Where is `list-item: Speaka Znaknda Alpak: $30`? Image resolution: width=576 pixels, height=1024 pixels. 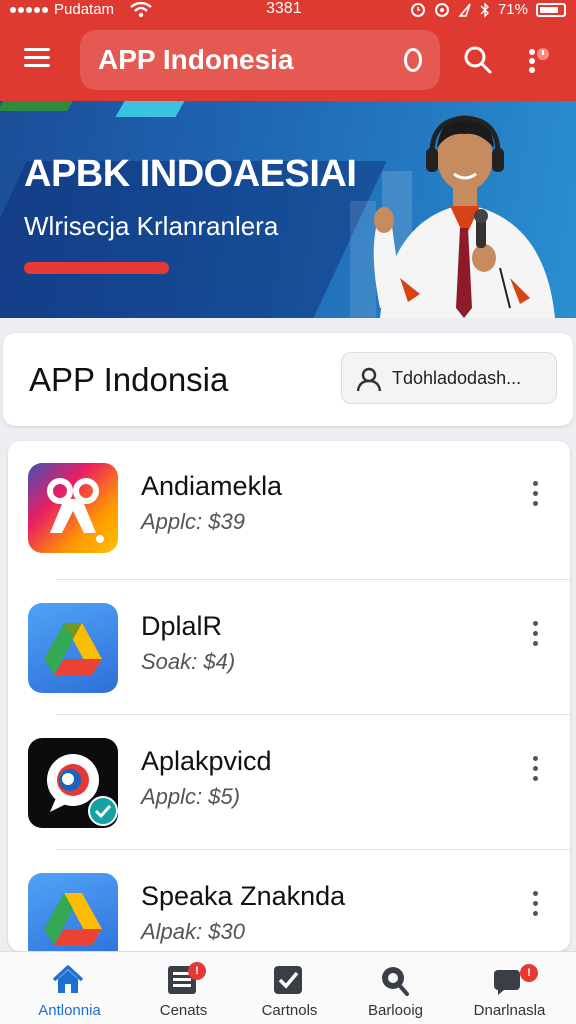
list-item: Speaka Znaknda Alpak: $30 is located at coordinates (289, 901).